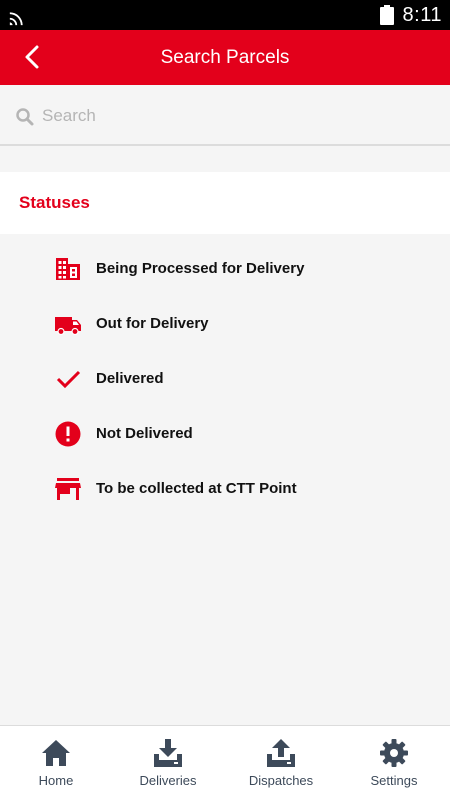  I want to click on alert-circle-icon, so click(68, 434).